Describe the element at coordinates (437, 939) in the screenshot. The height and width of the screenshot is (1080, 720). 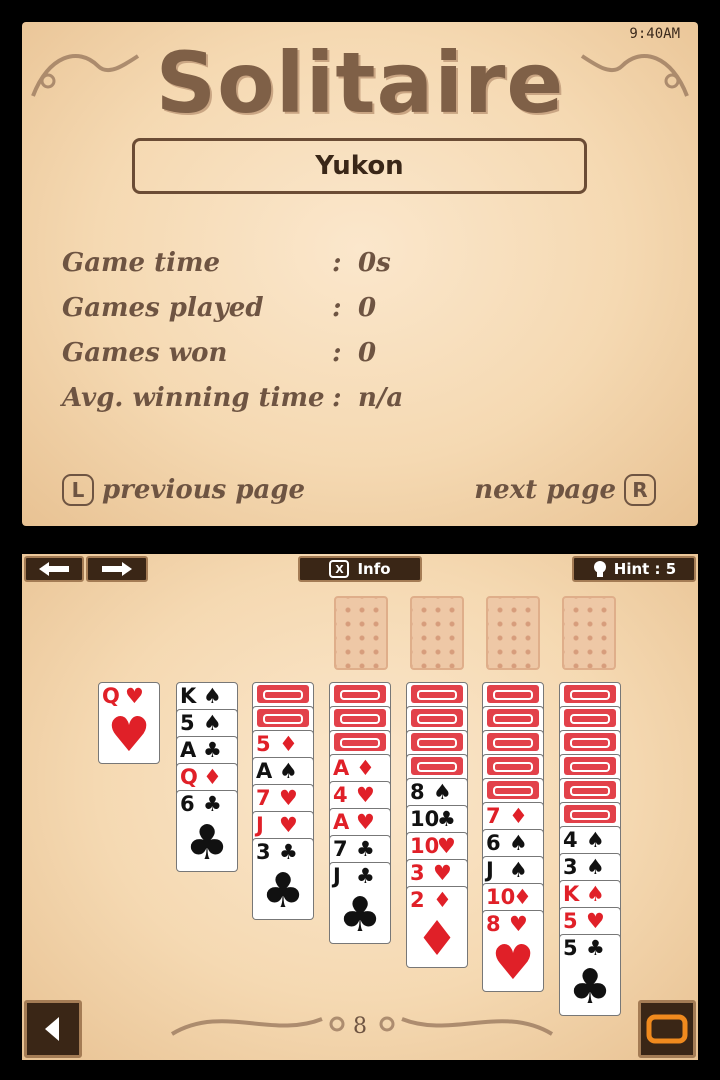
I see `card-big-suit: ♦` at that location.